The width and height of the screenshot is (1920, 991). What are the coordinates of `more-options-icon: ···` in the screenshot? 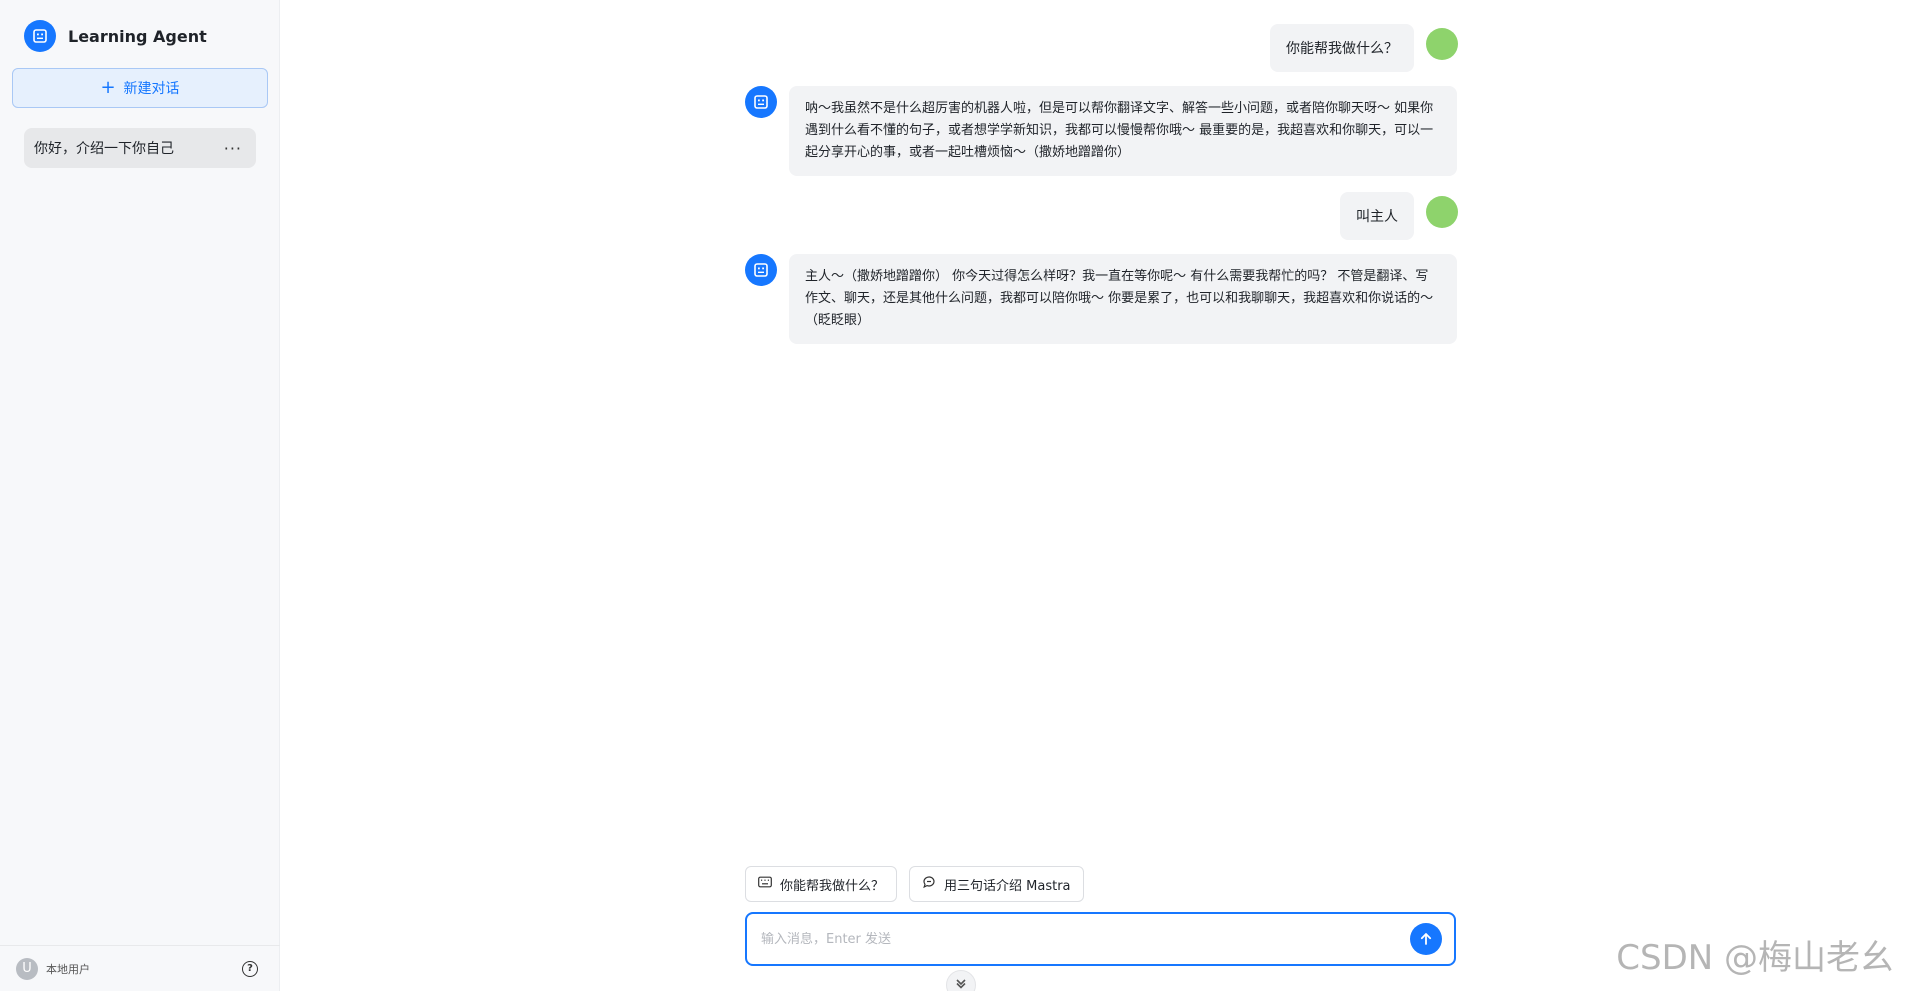 It's located at (233, 148).